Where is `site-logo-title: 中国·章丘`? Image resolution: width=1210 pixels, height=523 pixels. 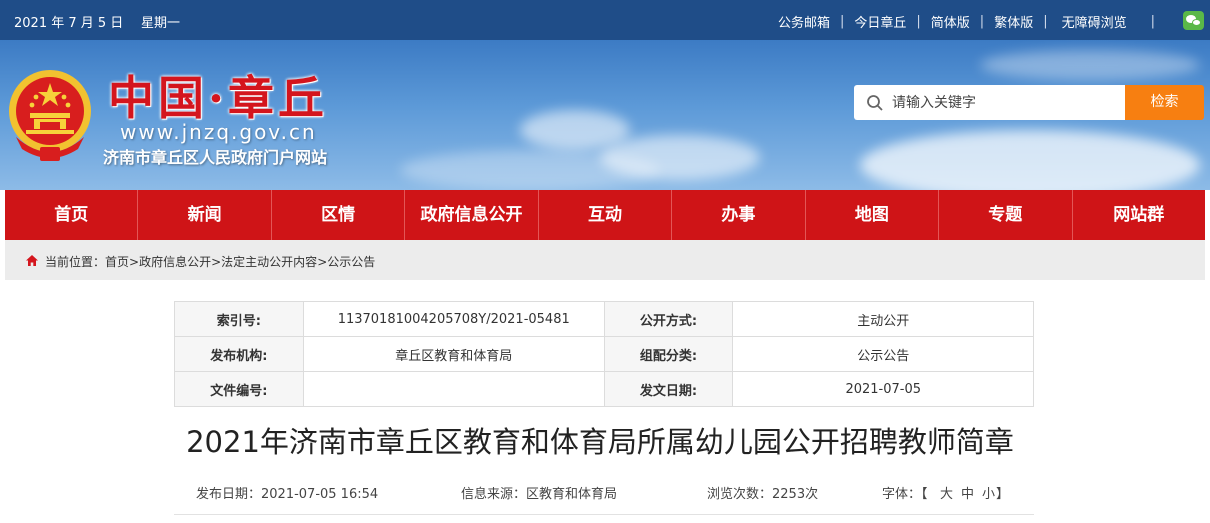
site-logo-title: 中国·章丘 is located at coordinates (218, 95).